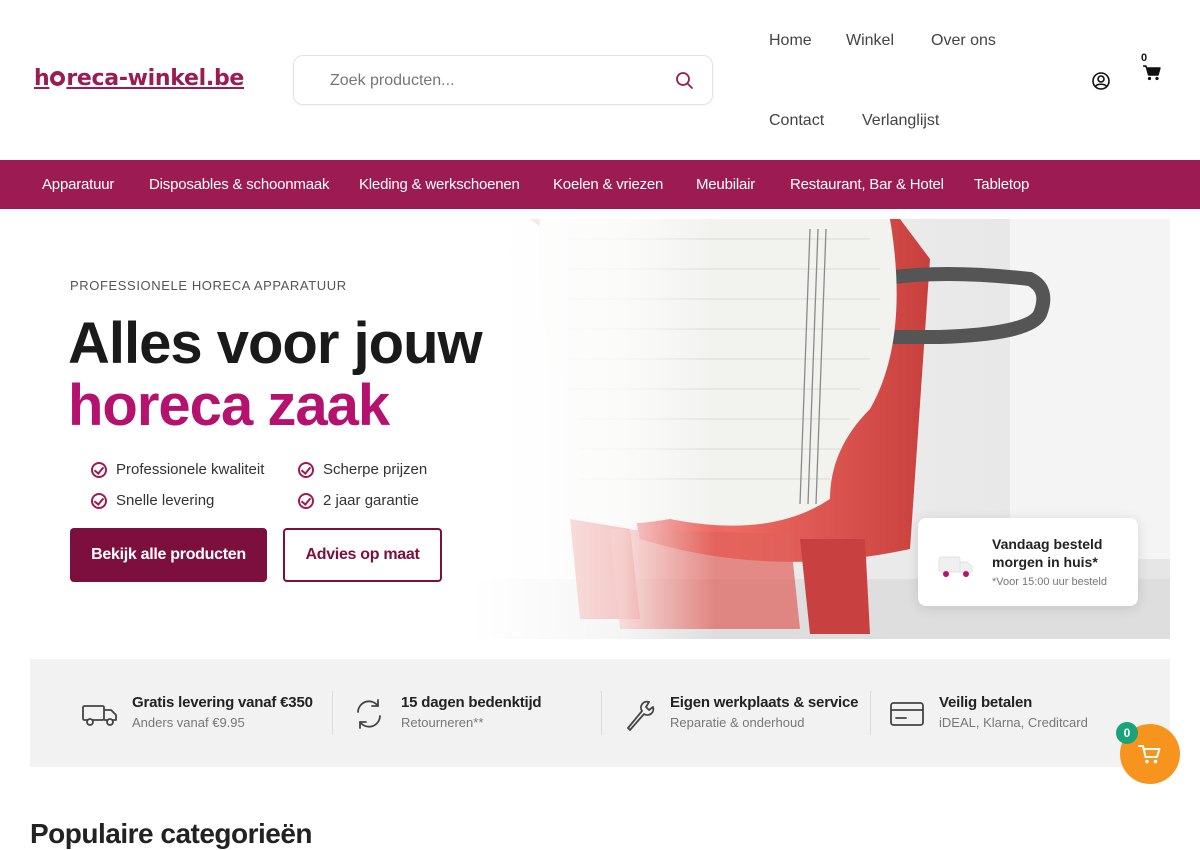  I want to click on view-all-products-button: Bekijk alle producten, so click(168, 555).